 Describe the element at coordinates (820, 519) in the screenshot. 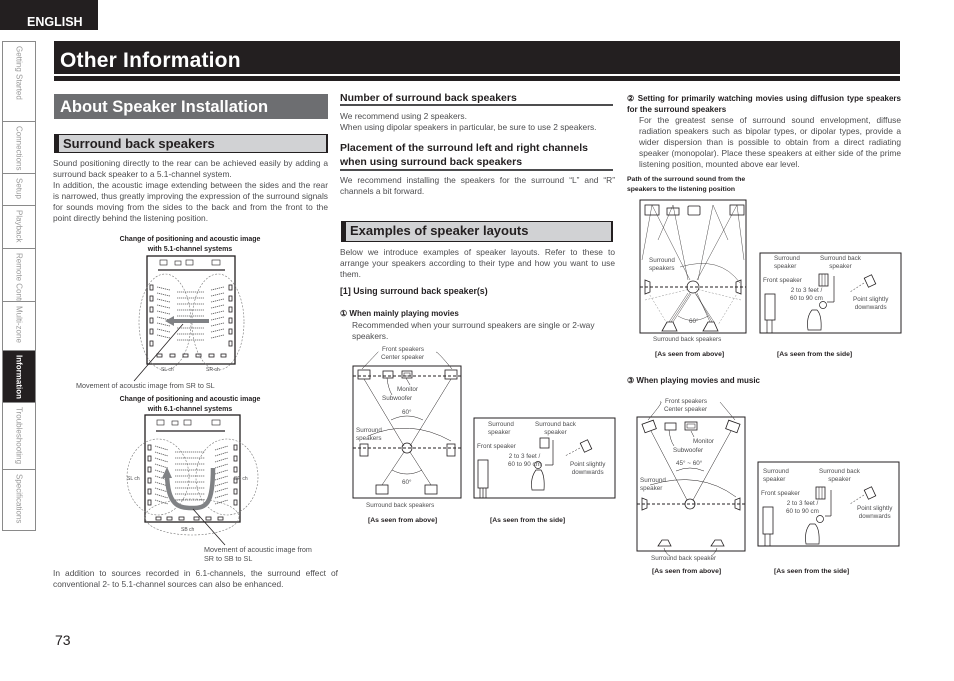

I see `listener-head` at that location.